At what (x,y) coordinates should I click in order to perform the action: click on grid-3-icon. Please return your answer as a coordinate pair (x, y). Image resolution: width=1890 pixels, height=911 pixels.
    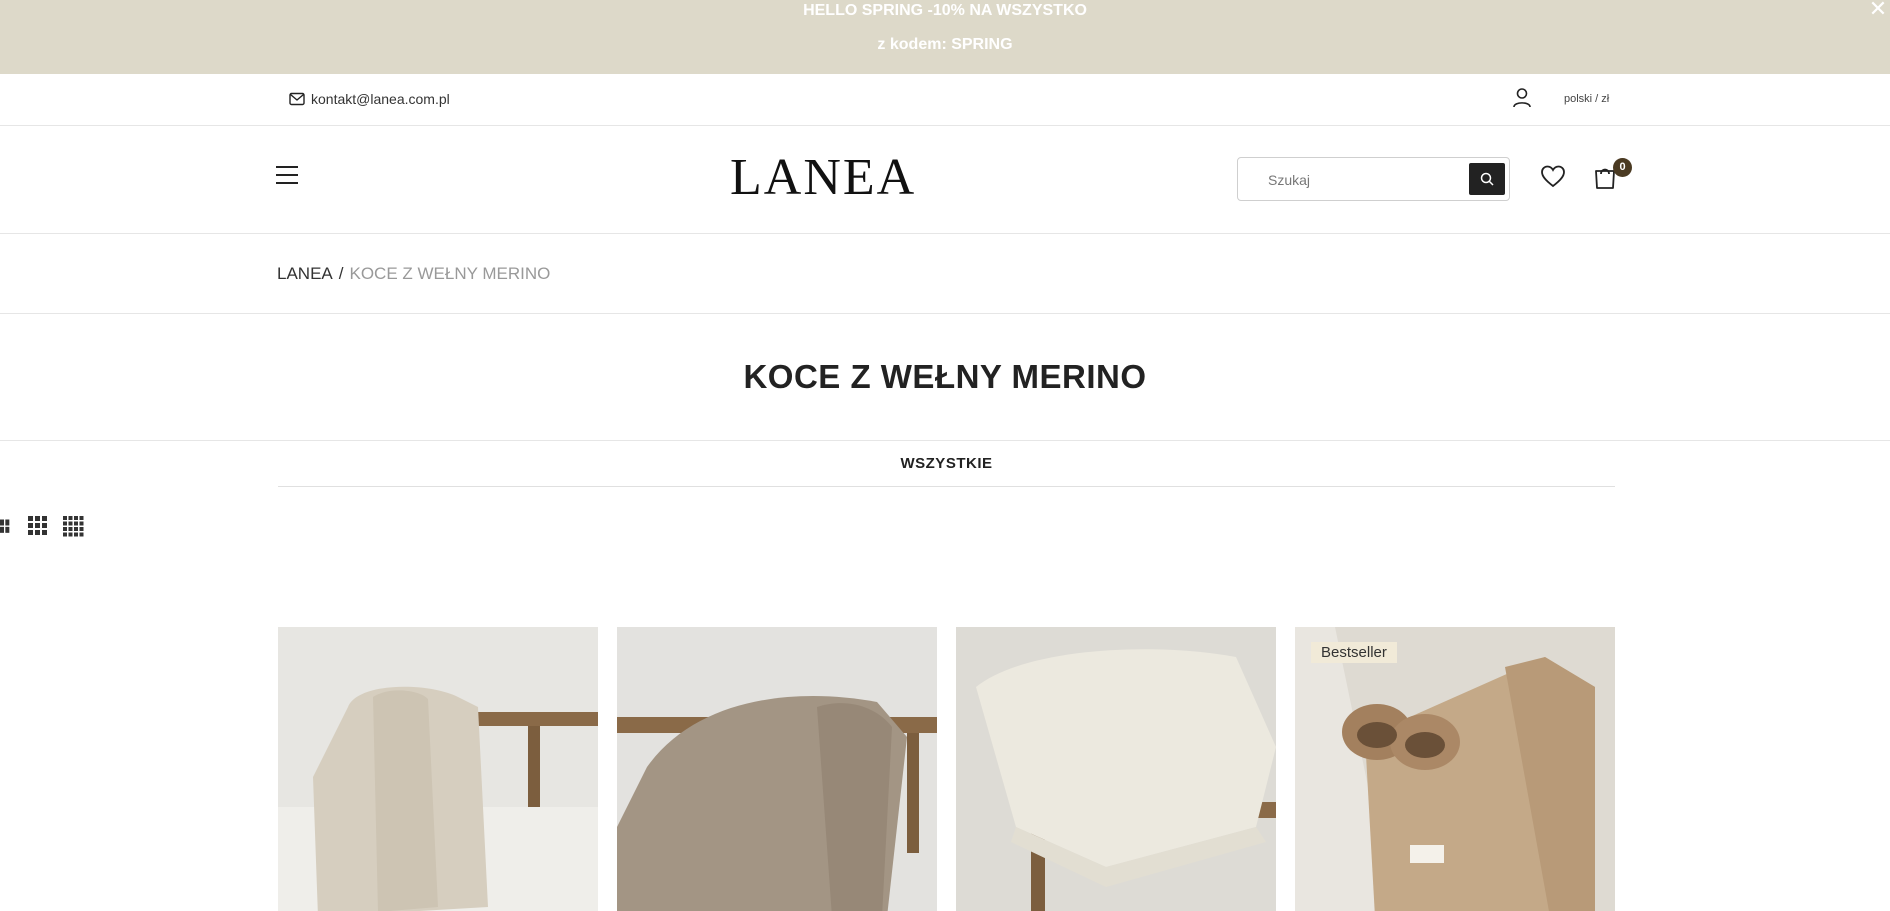
    Looking at the image, I should click on (38, 526).